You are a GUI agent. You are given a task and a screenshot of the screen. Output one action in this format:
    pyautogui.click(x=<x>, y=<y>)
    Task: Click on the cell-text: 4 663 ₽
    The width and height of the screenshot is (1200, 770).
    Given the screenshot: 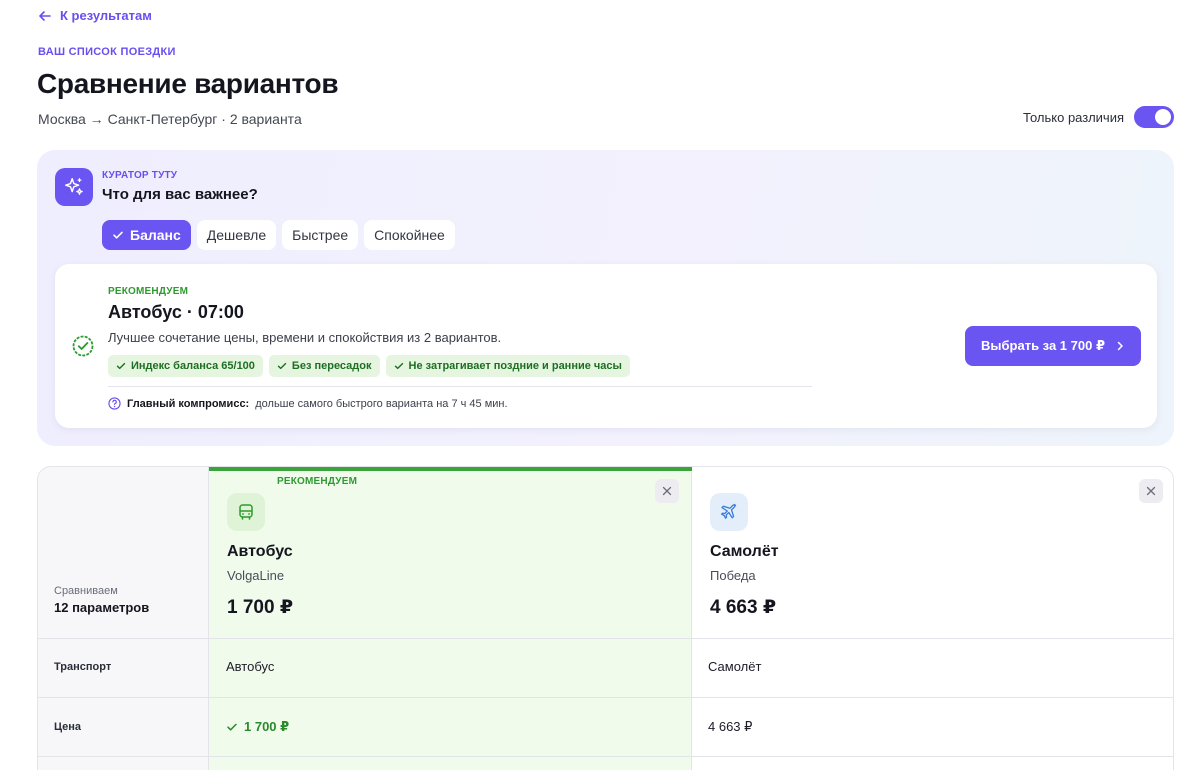 What is the action you would take?
    pyautogui.click(x=730, y=726)
    